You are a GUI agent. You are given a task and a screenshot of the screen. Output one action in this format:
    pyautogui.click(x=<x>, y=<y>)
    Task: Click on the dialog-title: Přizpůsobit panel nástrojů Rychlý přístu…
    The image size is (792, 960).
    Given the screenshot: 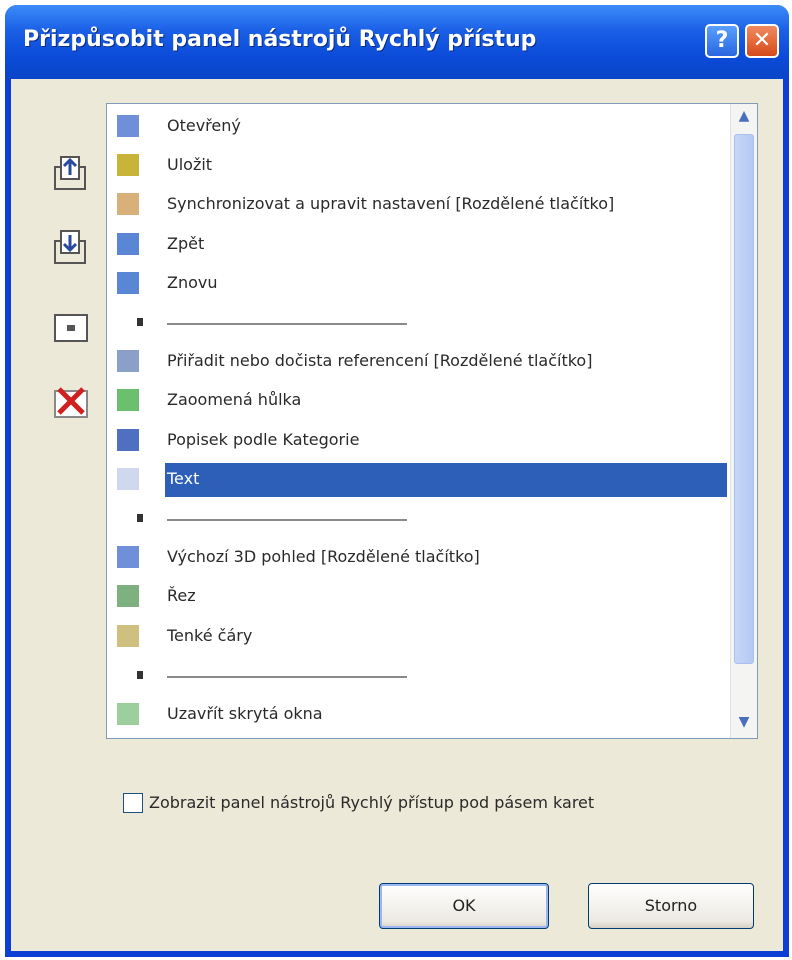 What is the action you would take?
    pyautogui.click(x=280, y=39)
    